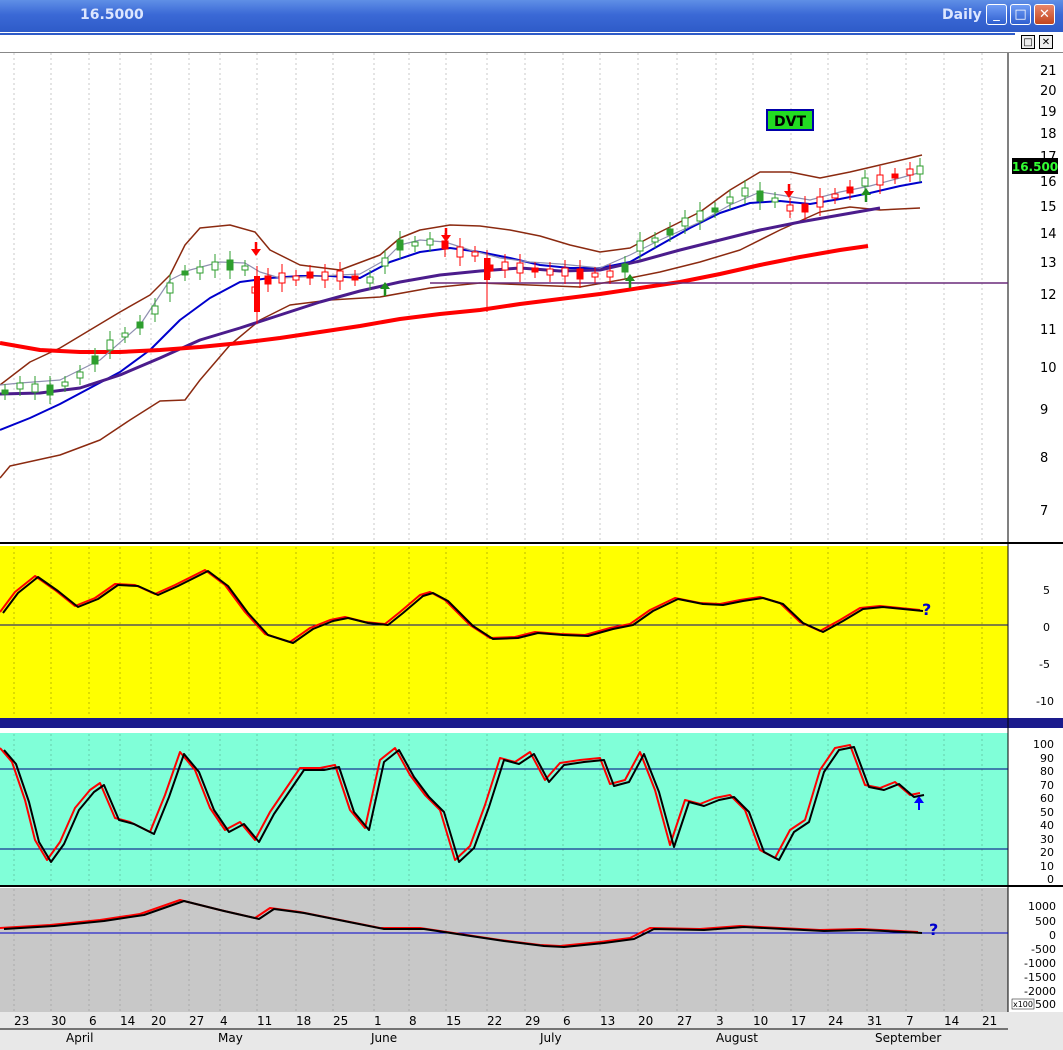 This screenshot has height=1050, width=1063. Describe the element at coordinates (1044, 410) in the screenshot. I see `price-tick: 9` at that location.